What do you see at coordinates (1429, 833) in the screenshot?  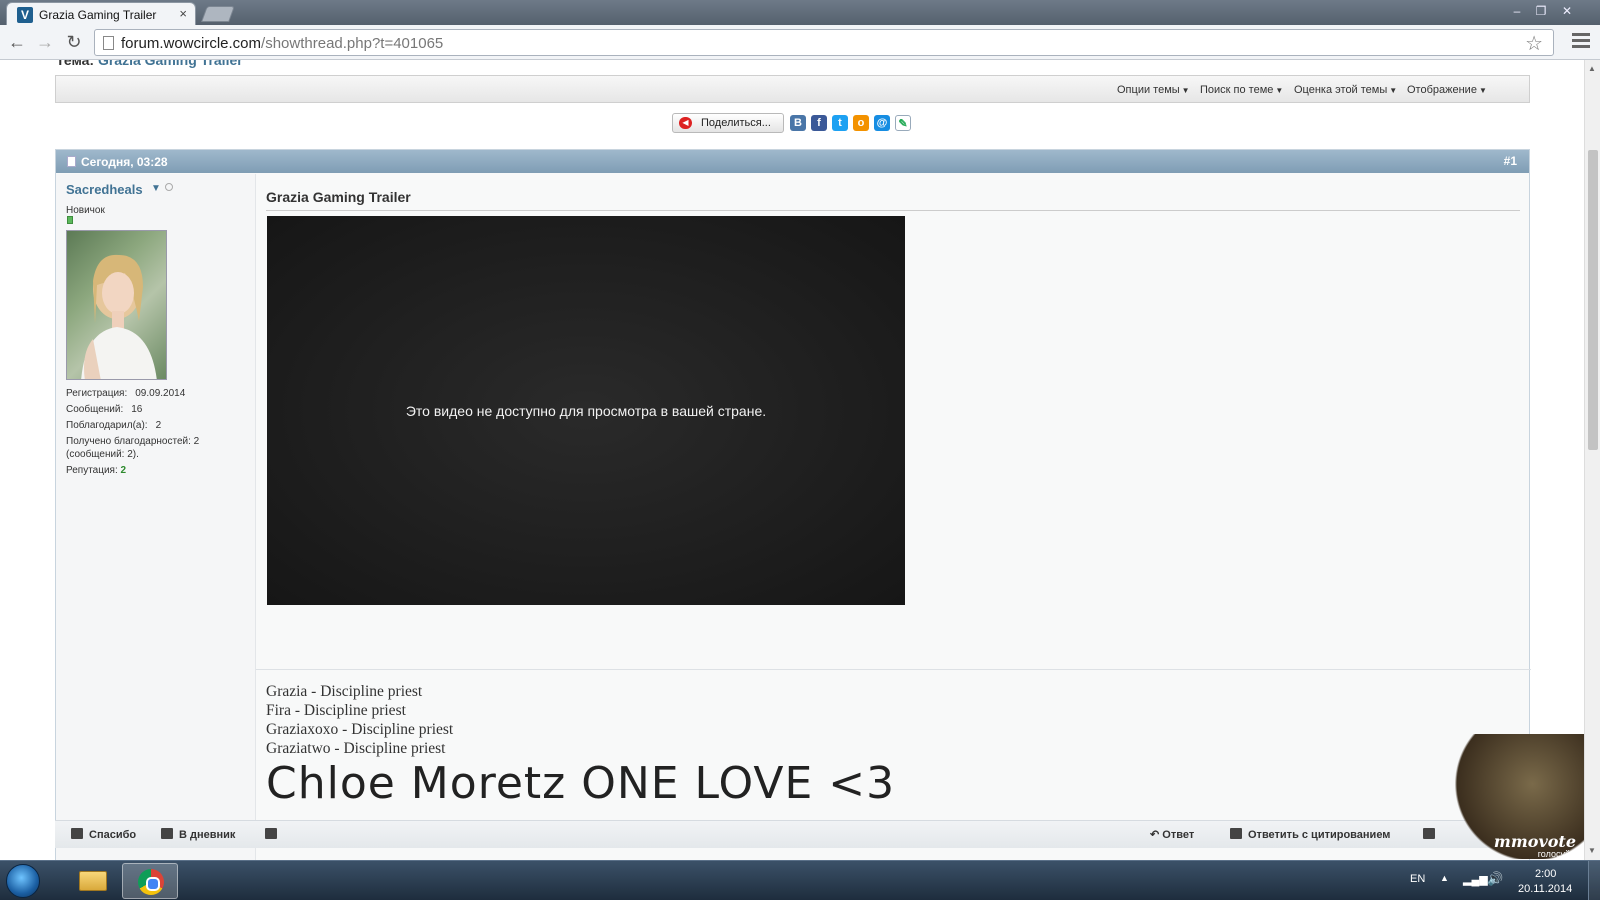 I see `multiquote-plus-icon` at bounding box center [1429, 833].